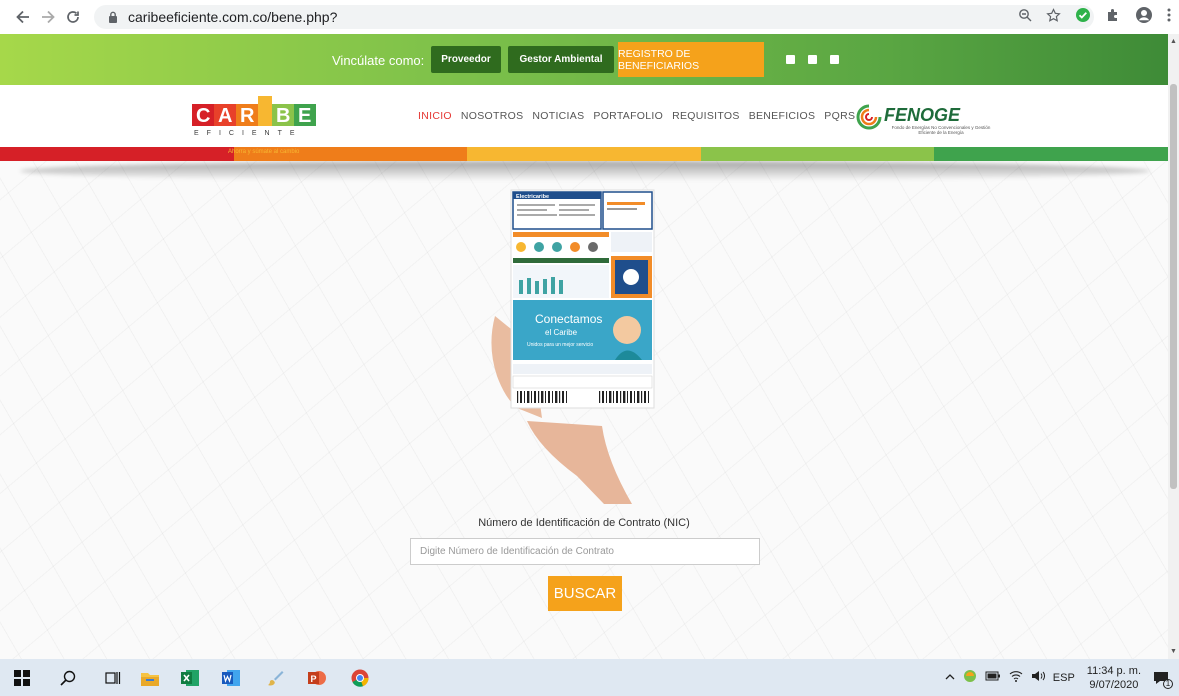 The image size is (1179, 696). What do you see at coordinates (257, 117) in the screenshot?
I see `caribe-eficiente-logo: C A R B E EFICIENTE` at bounding box center [257, 117].